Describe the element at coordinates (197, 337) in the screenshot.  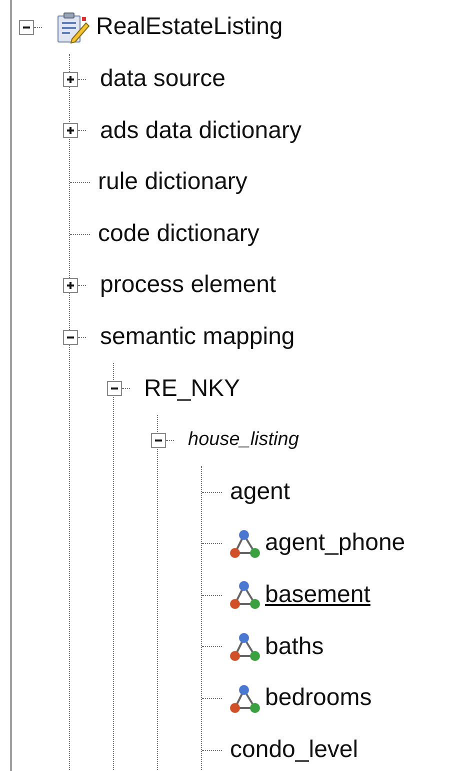
I see `tree-item-label: semantic mapping` at that location.